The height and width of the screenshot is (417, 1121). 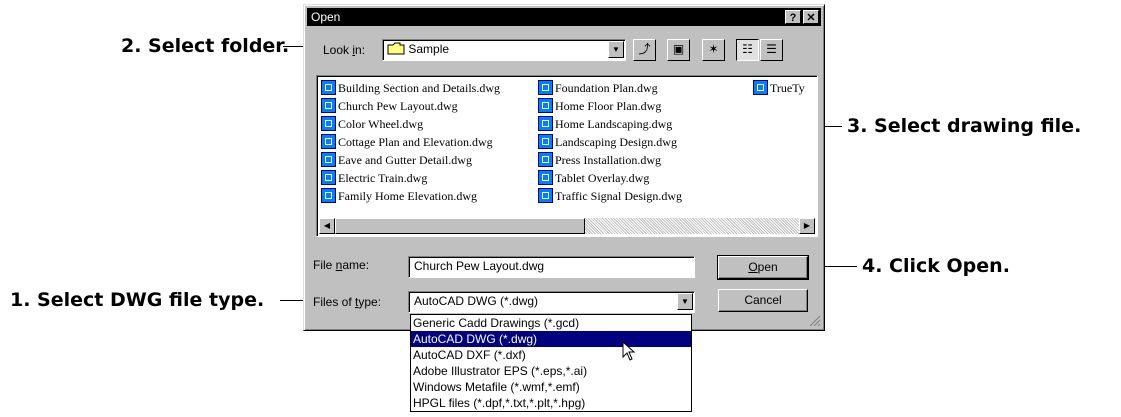 What do you see at coordinates (784, 88) in the screenshot?
I see `list-item: TrueTy` at bounding box center [784, 88].